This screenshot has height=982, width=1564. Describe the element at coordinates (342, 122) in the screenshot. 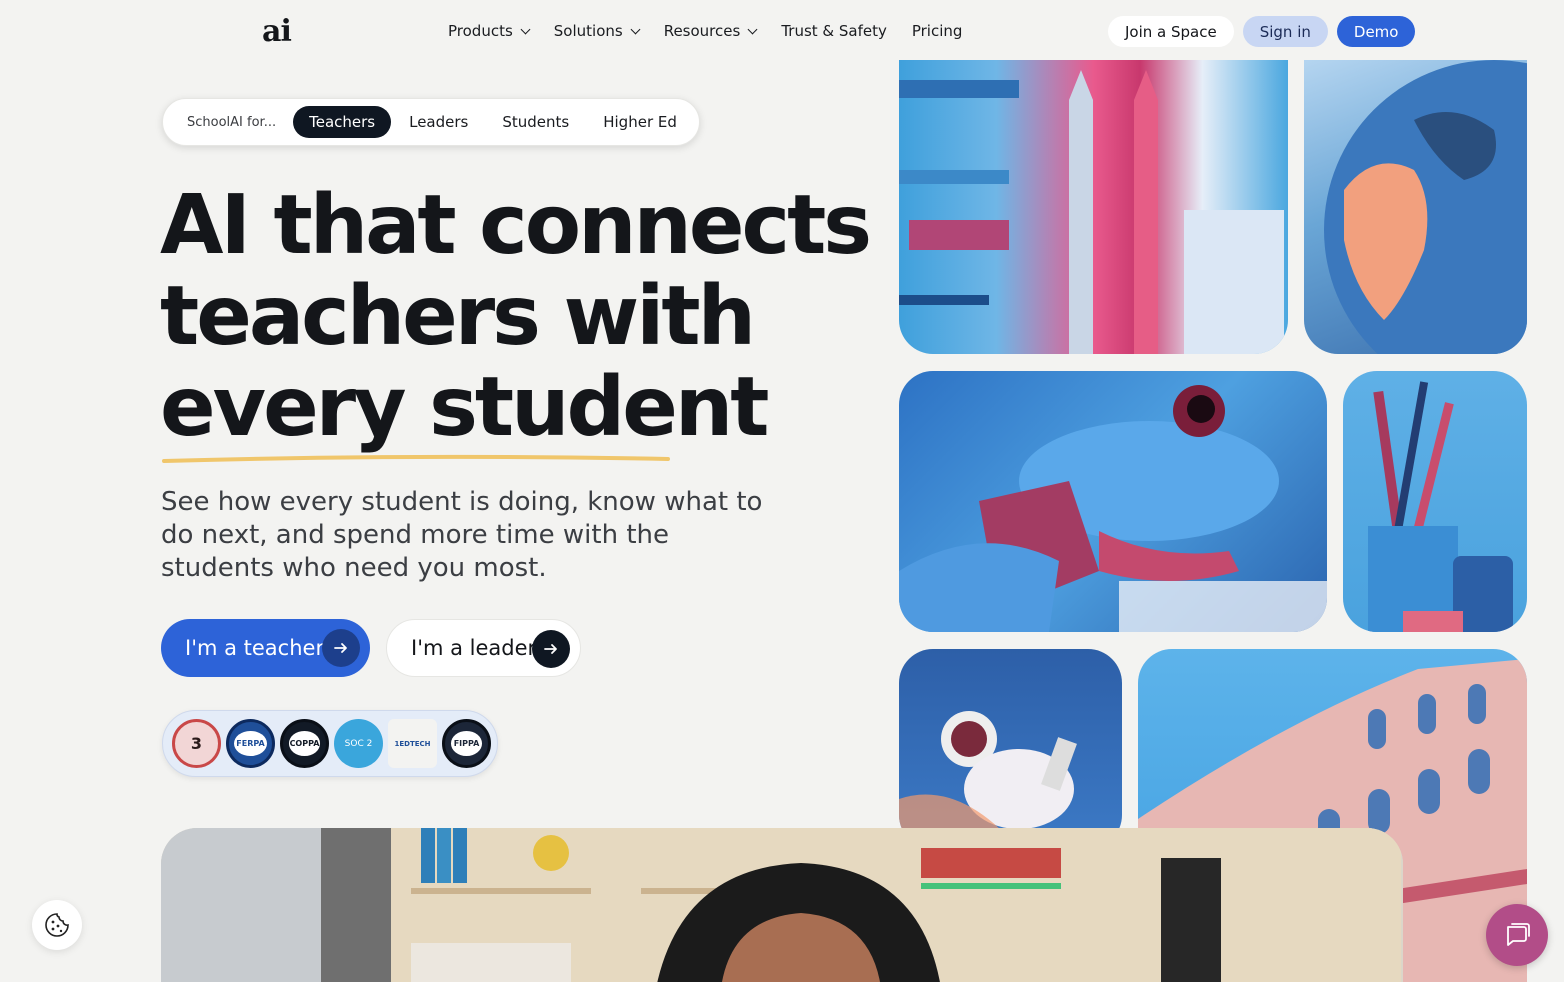

I see `tab-teachers: Teachers` at that location.